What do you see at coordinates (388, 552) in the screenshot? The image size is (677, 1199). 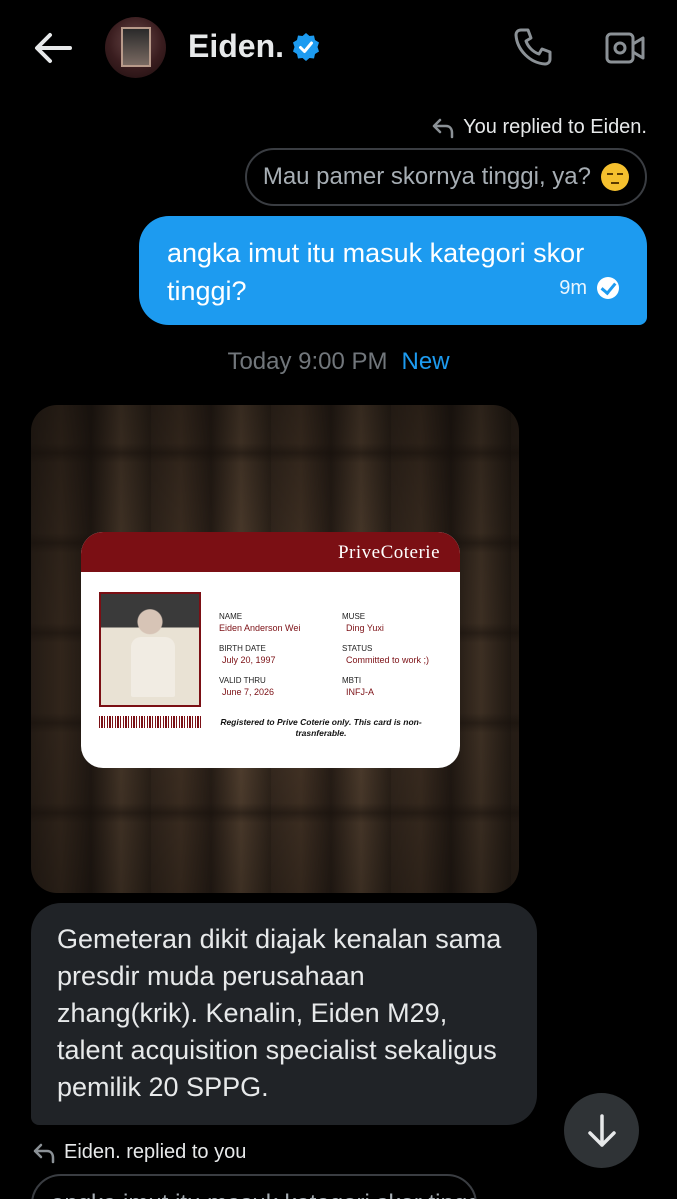 I see `card-brand: PriveCoterie` at bounding box center [388, 552].